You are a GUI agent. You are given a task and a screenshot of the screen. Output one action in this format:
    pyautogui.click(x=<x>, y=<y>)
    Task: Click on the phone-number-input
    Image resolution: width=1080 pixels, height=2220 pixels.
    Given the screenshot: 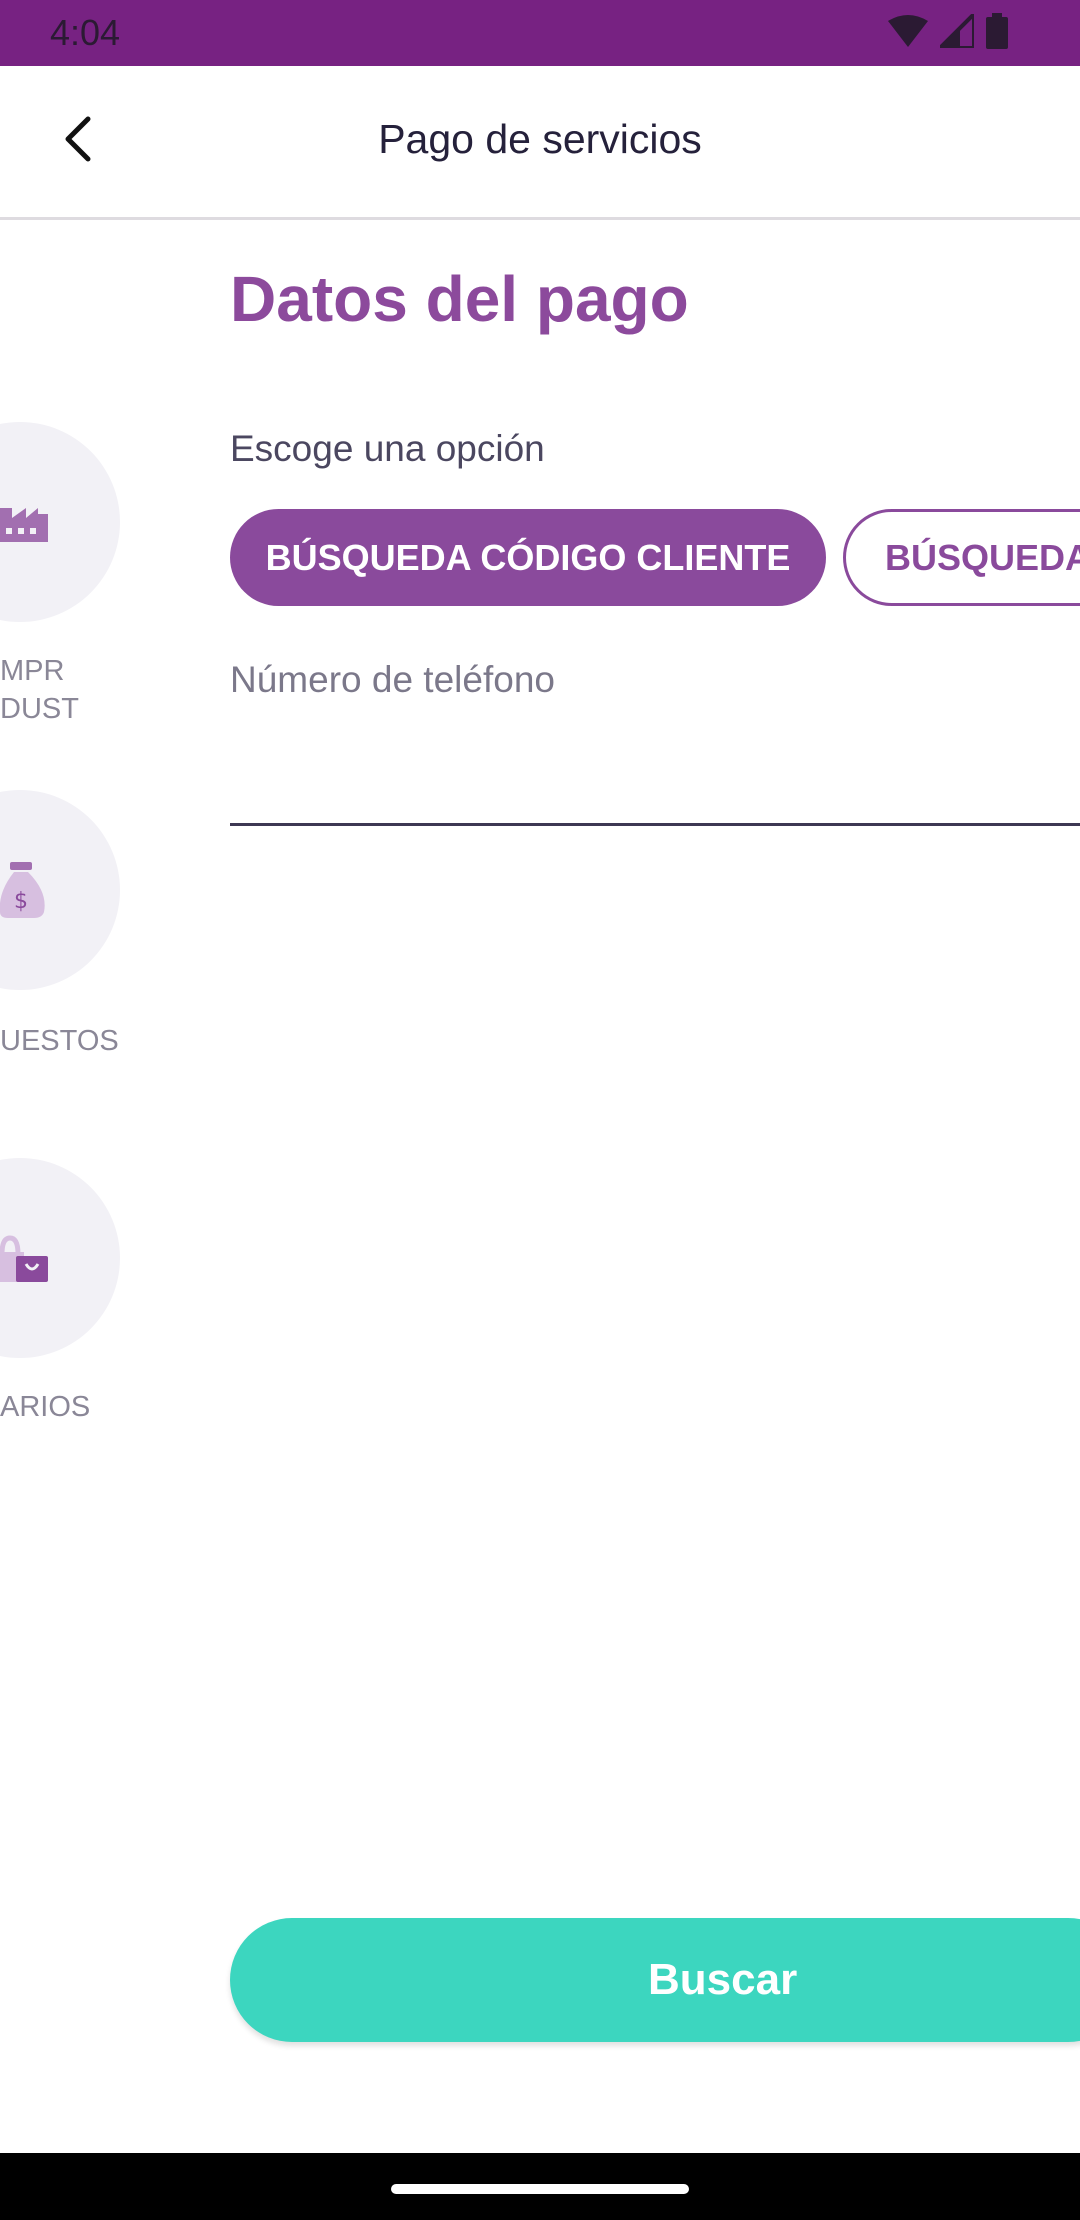 What is the action you would take?
    pyautogui.click(x=655, y=778)
    